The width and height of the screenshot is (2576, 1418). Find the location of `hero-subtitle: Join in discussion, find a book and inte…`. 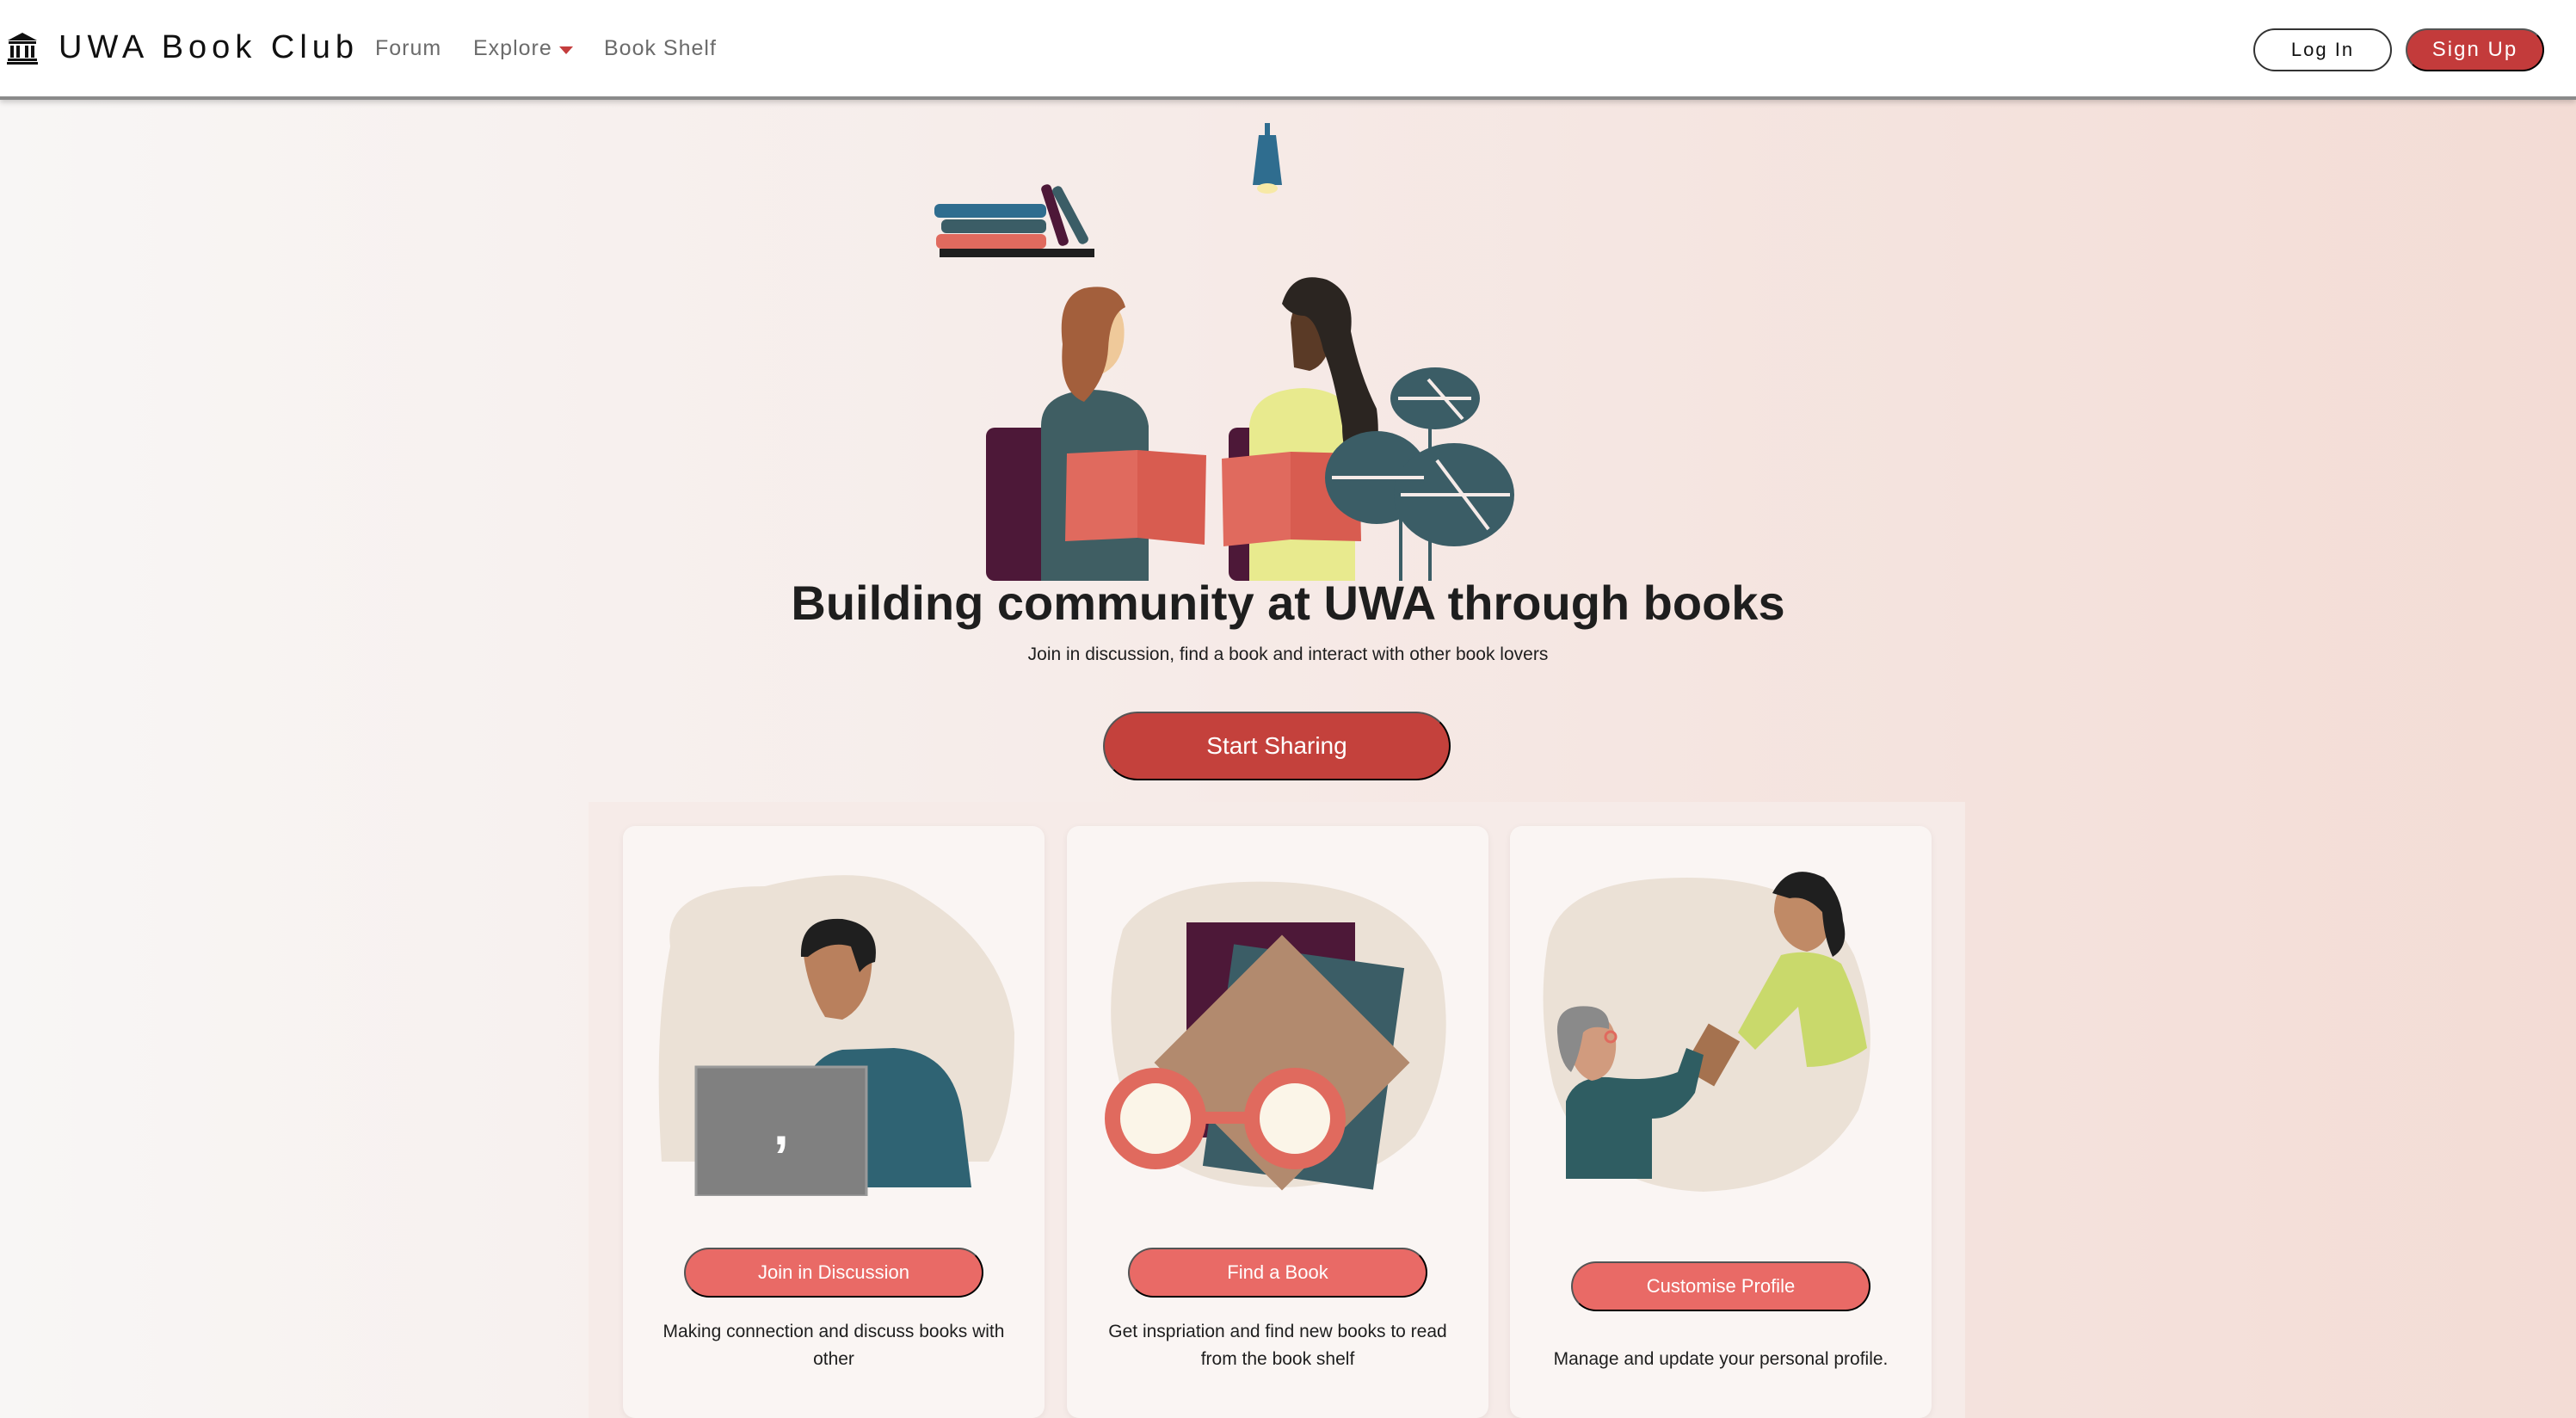

hero-subtitle: Join in discussion, find a book and inte… is located at coordinates (1288, 654).